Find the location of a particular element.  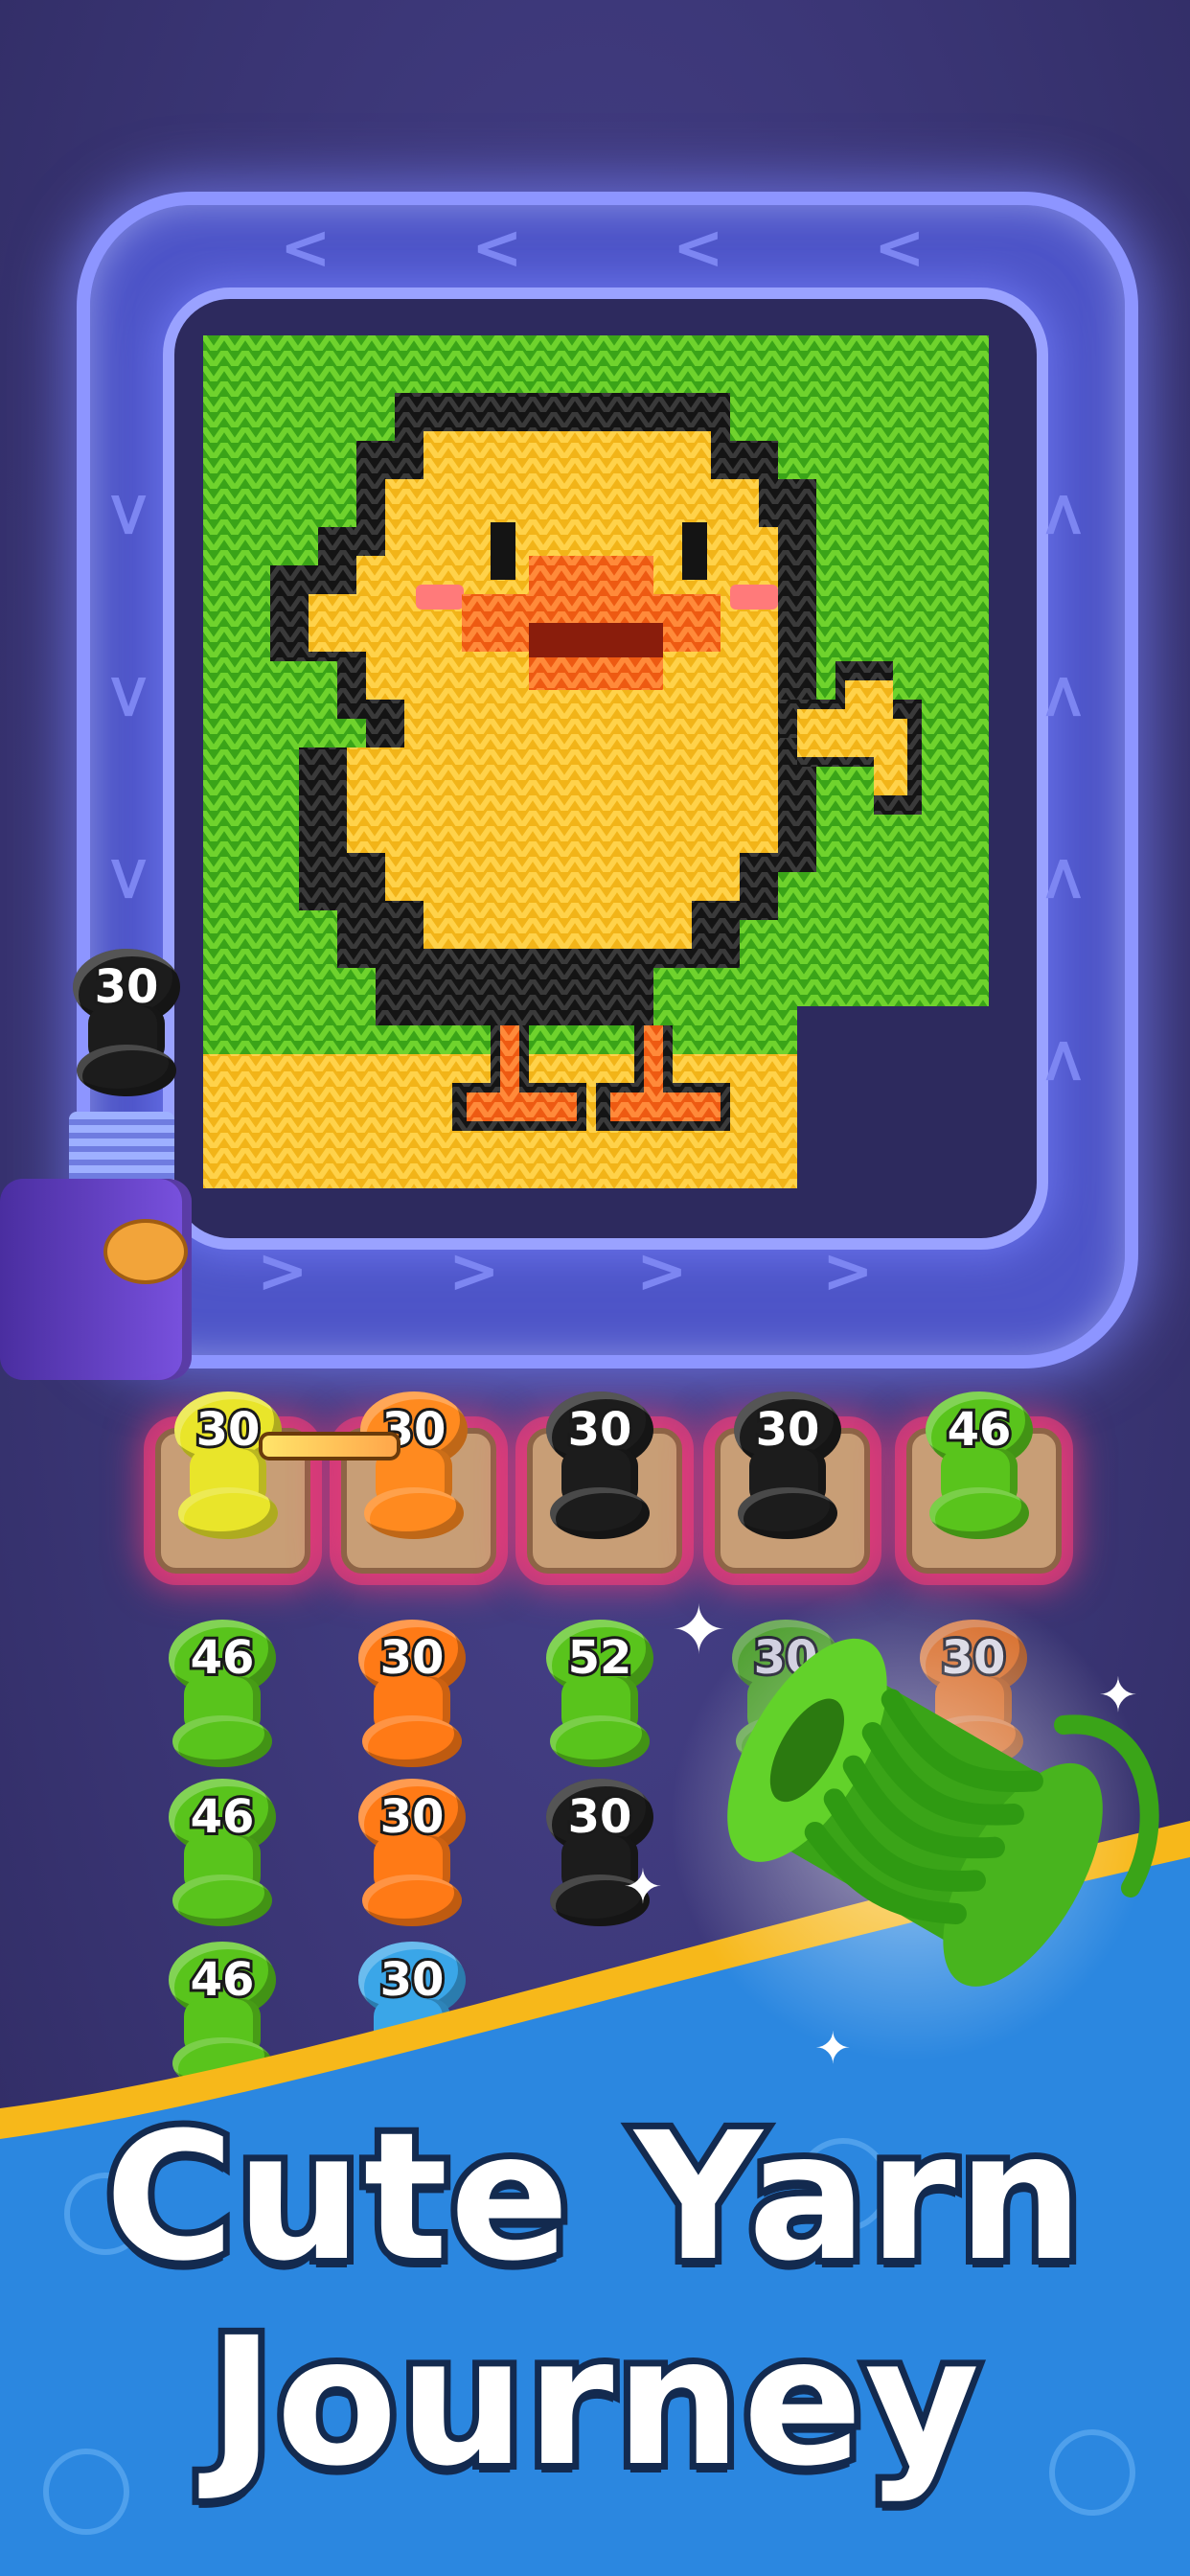

dispenser-wheel-icon is located at coordinates (146, 1251).